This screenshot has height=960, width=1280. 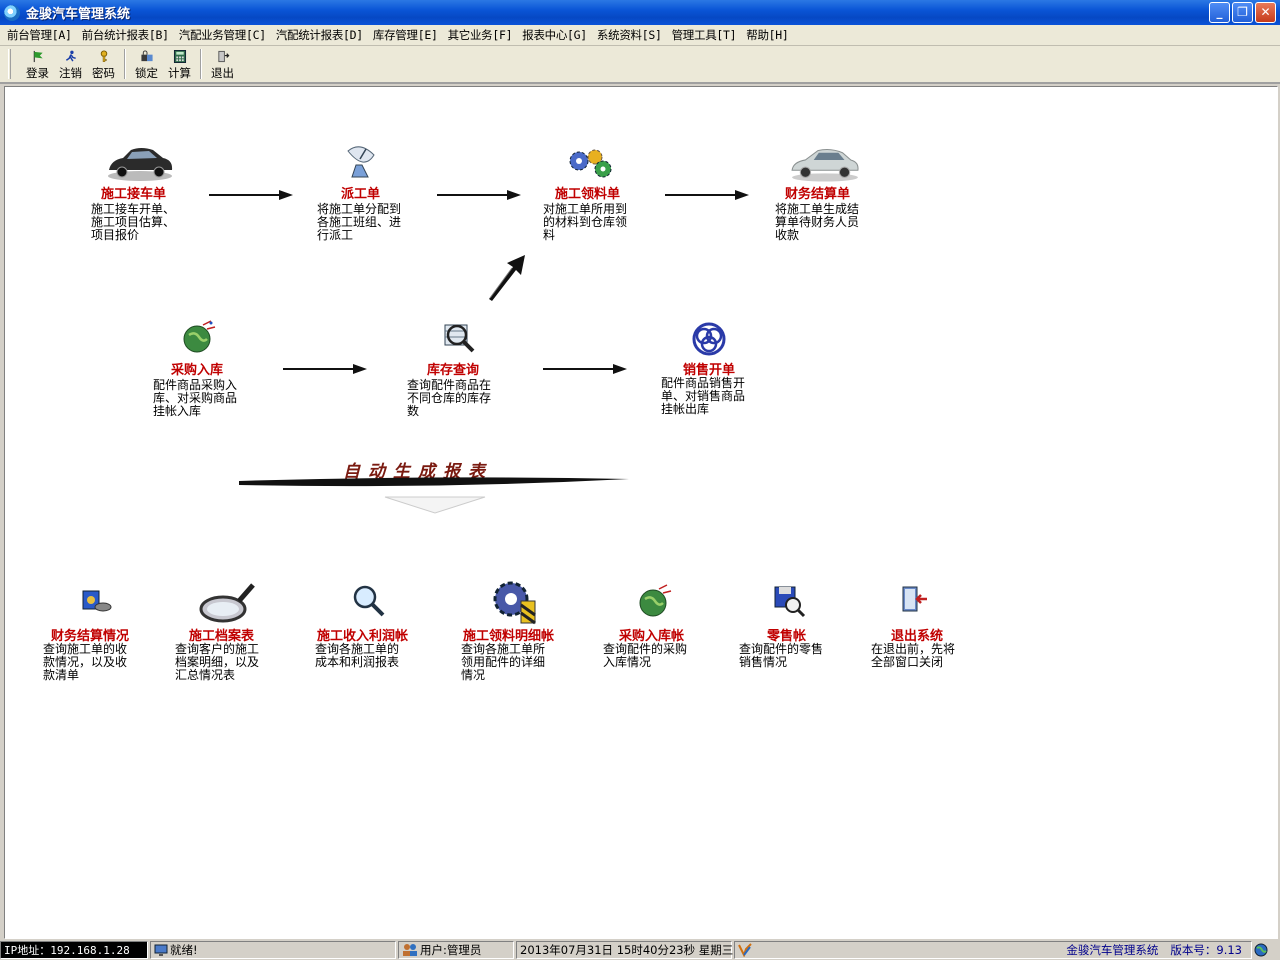 I want to click on banner-swoosh, so click(x=434, y=495).